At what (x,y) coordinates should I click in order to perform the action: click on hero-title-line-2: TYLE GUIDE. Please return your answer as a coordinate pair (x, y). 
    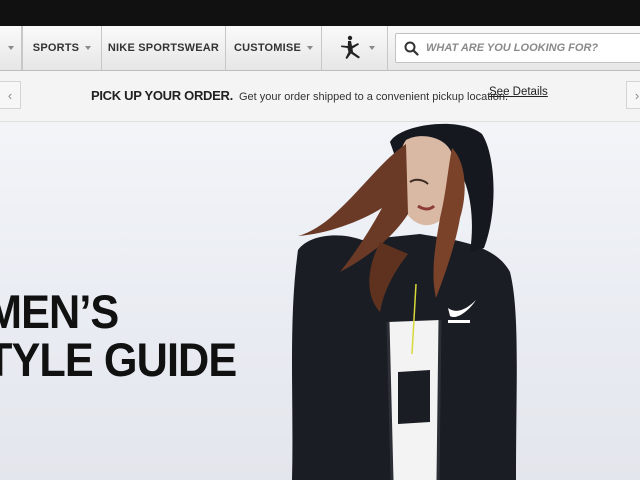
    Looking at the image, I should click on (118, 359).